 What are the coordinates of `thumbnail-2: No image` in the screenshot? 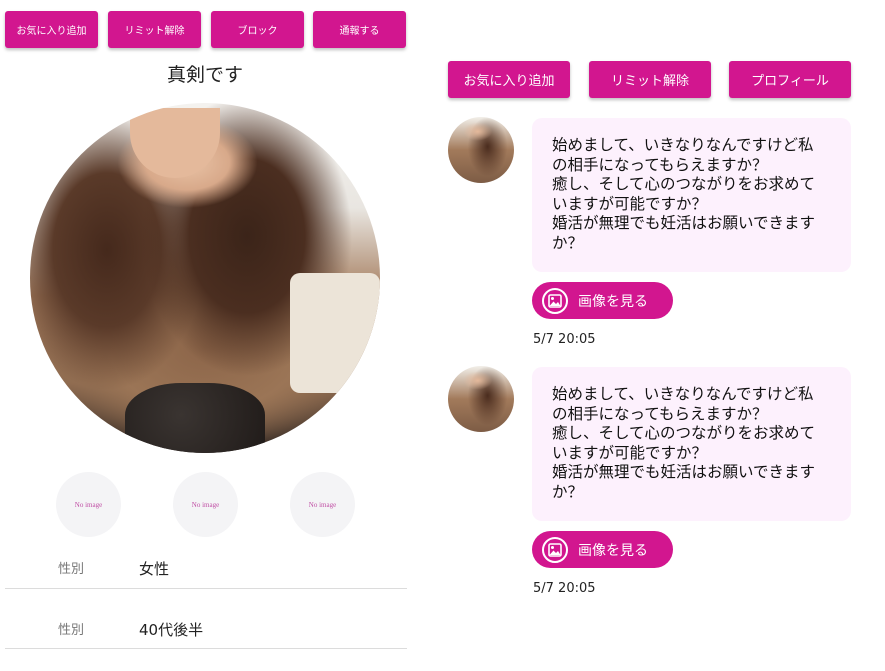 It's located at (205, 504).